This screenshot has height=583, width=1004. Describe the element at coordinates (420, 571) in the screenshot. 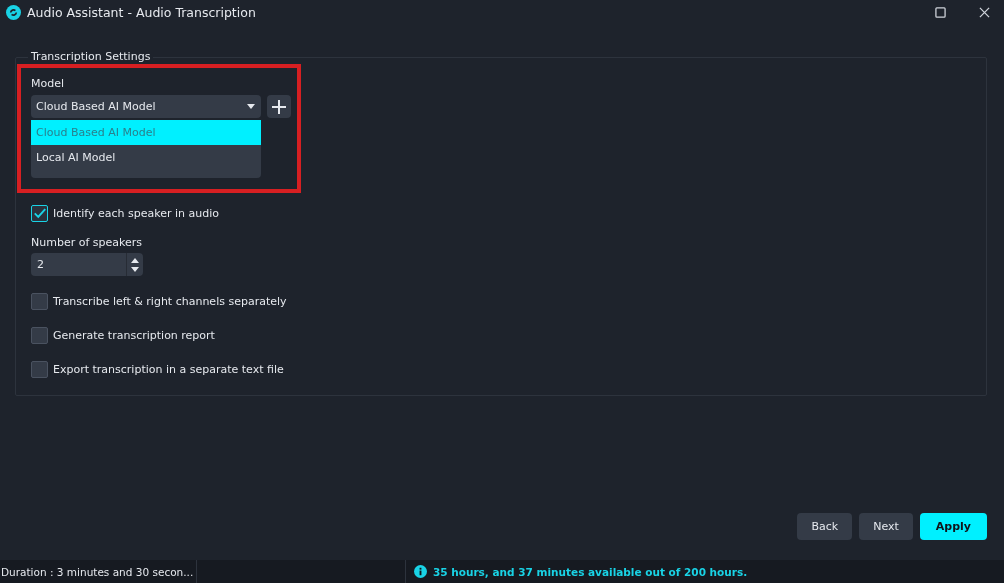

I see `info-icon` at that location.